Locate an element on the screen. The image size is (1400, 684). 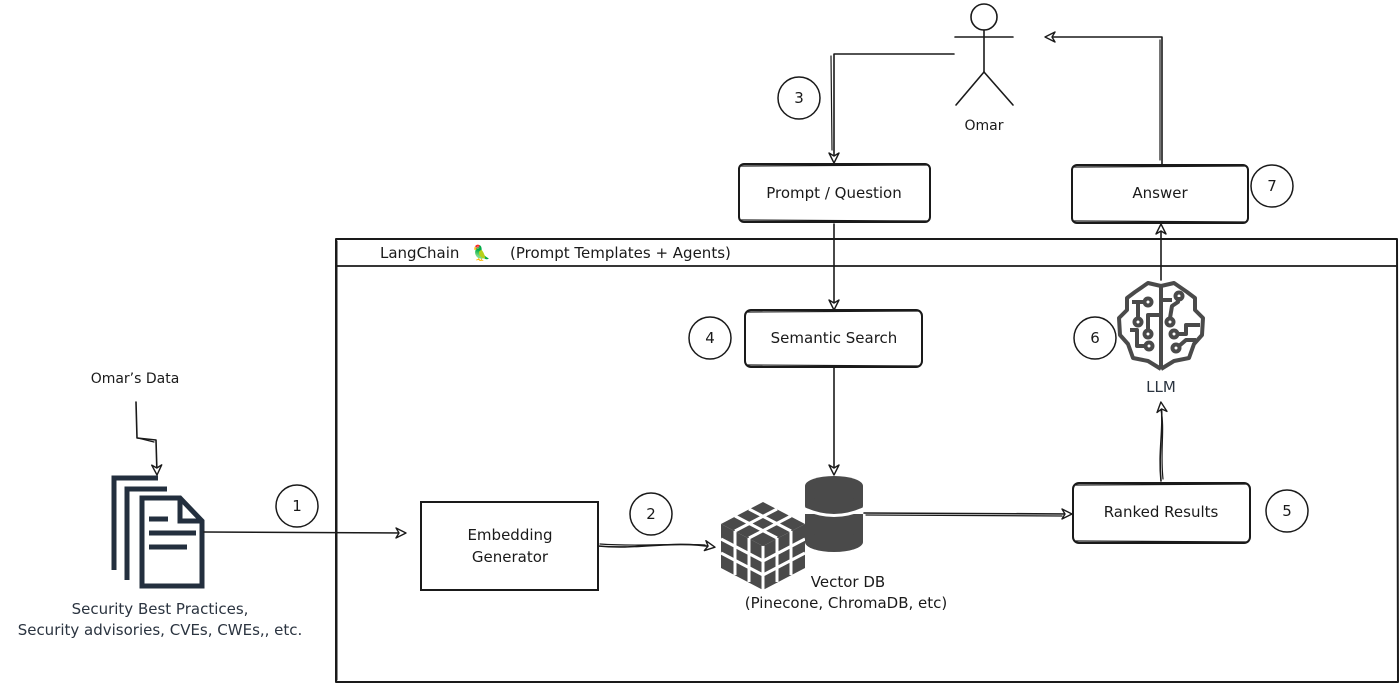
frame-subtitle: (Prompt Templates + Agents) is located at coordinates (620, 253).